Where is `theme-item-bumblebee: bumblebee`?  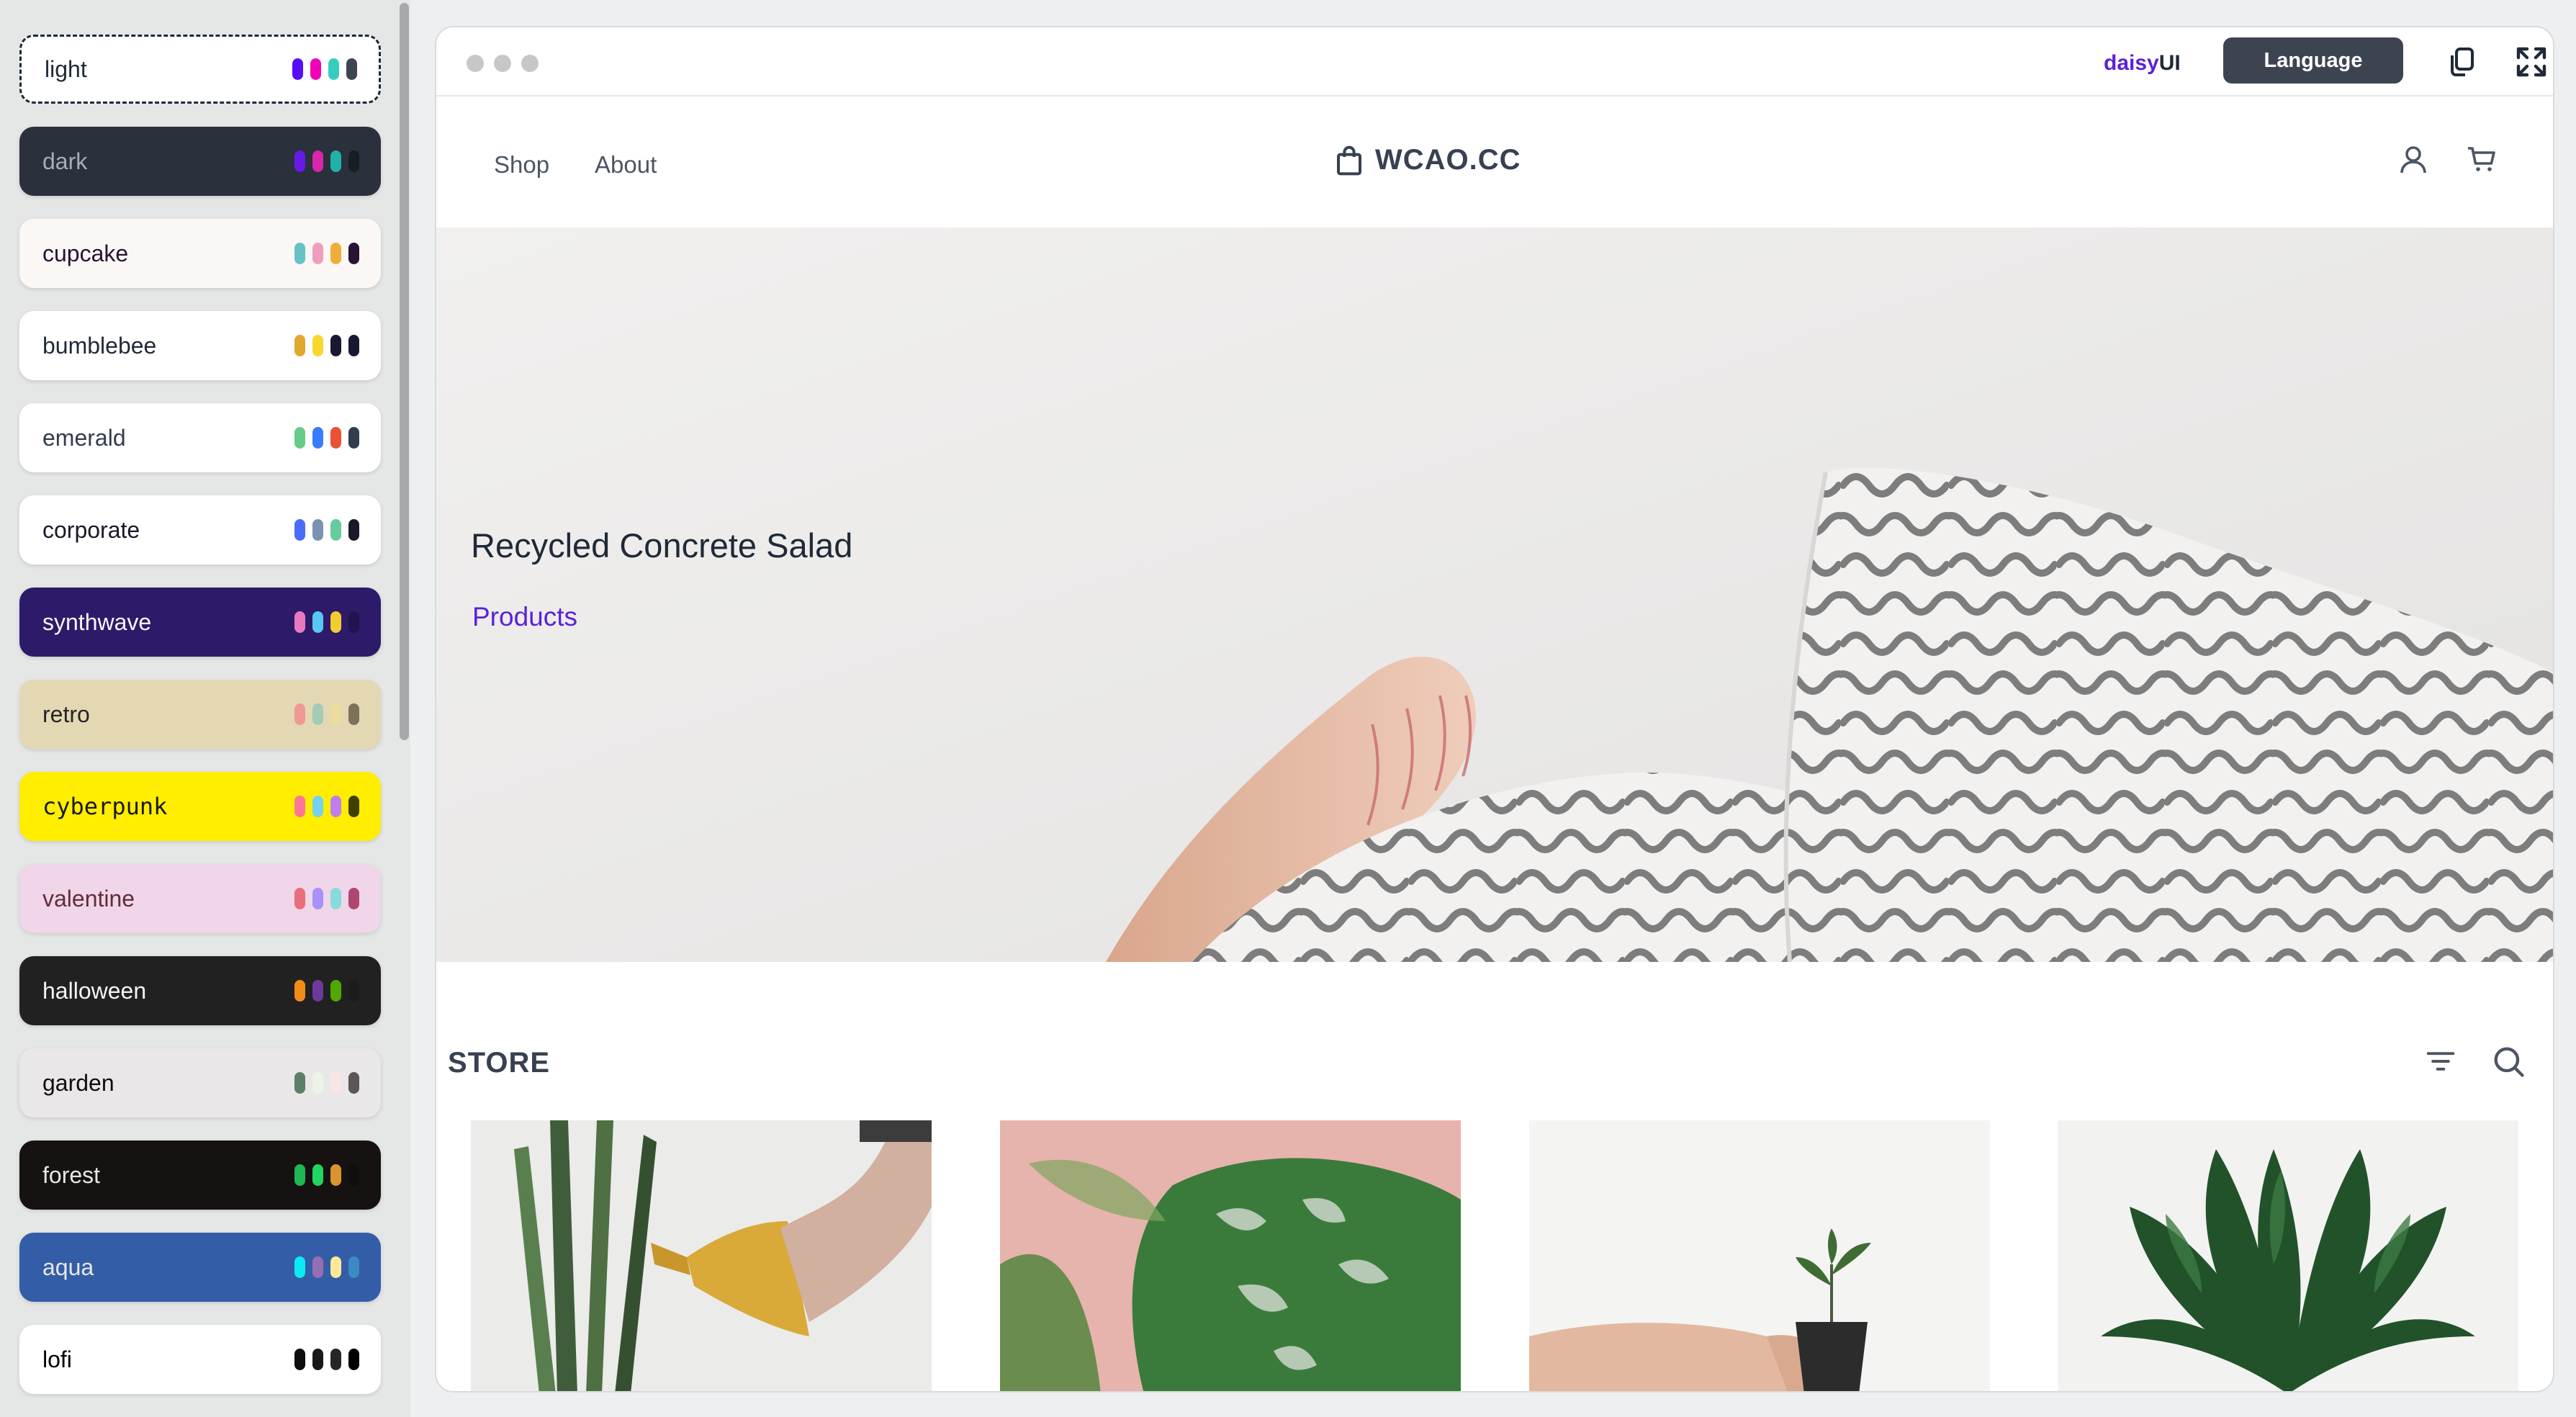
theme-item-bumblebee: bumblebee is located at coordinates (200, 345).